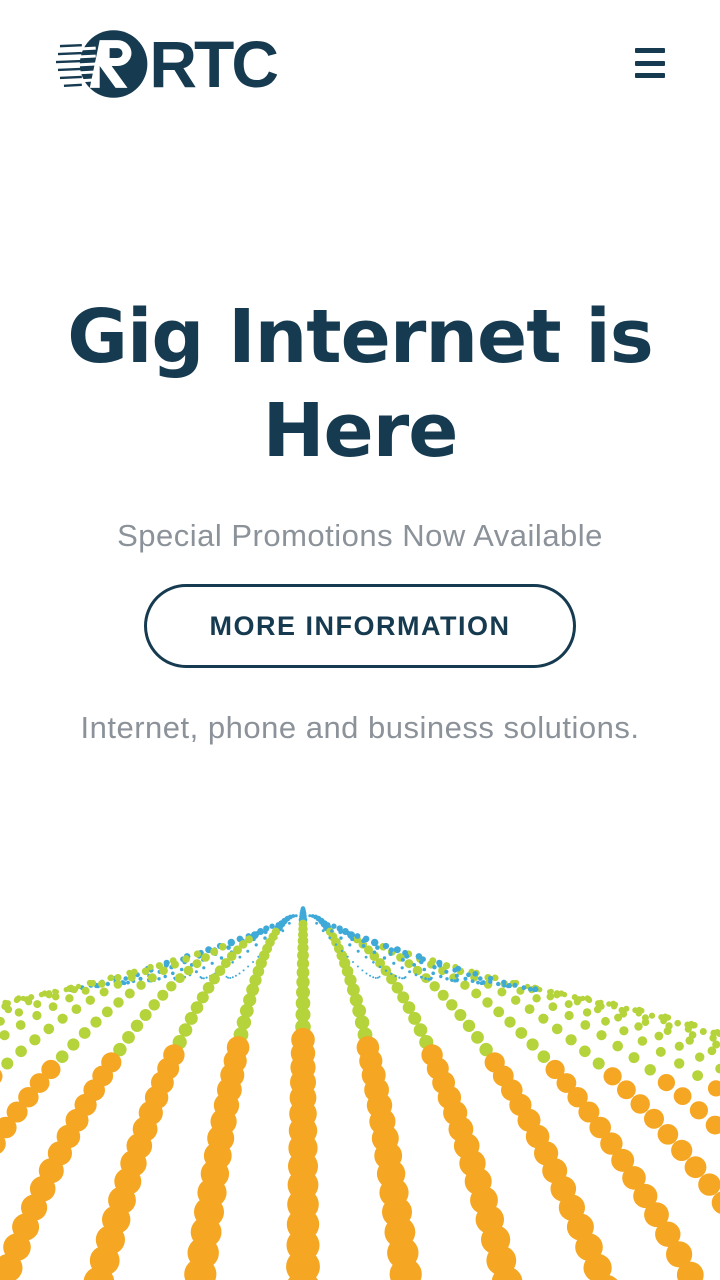 The image size is (720, 1280). I want to click on hamburger-icon-bar, so click(650, 75).